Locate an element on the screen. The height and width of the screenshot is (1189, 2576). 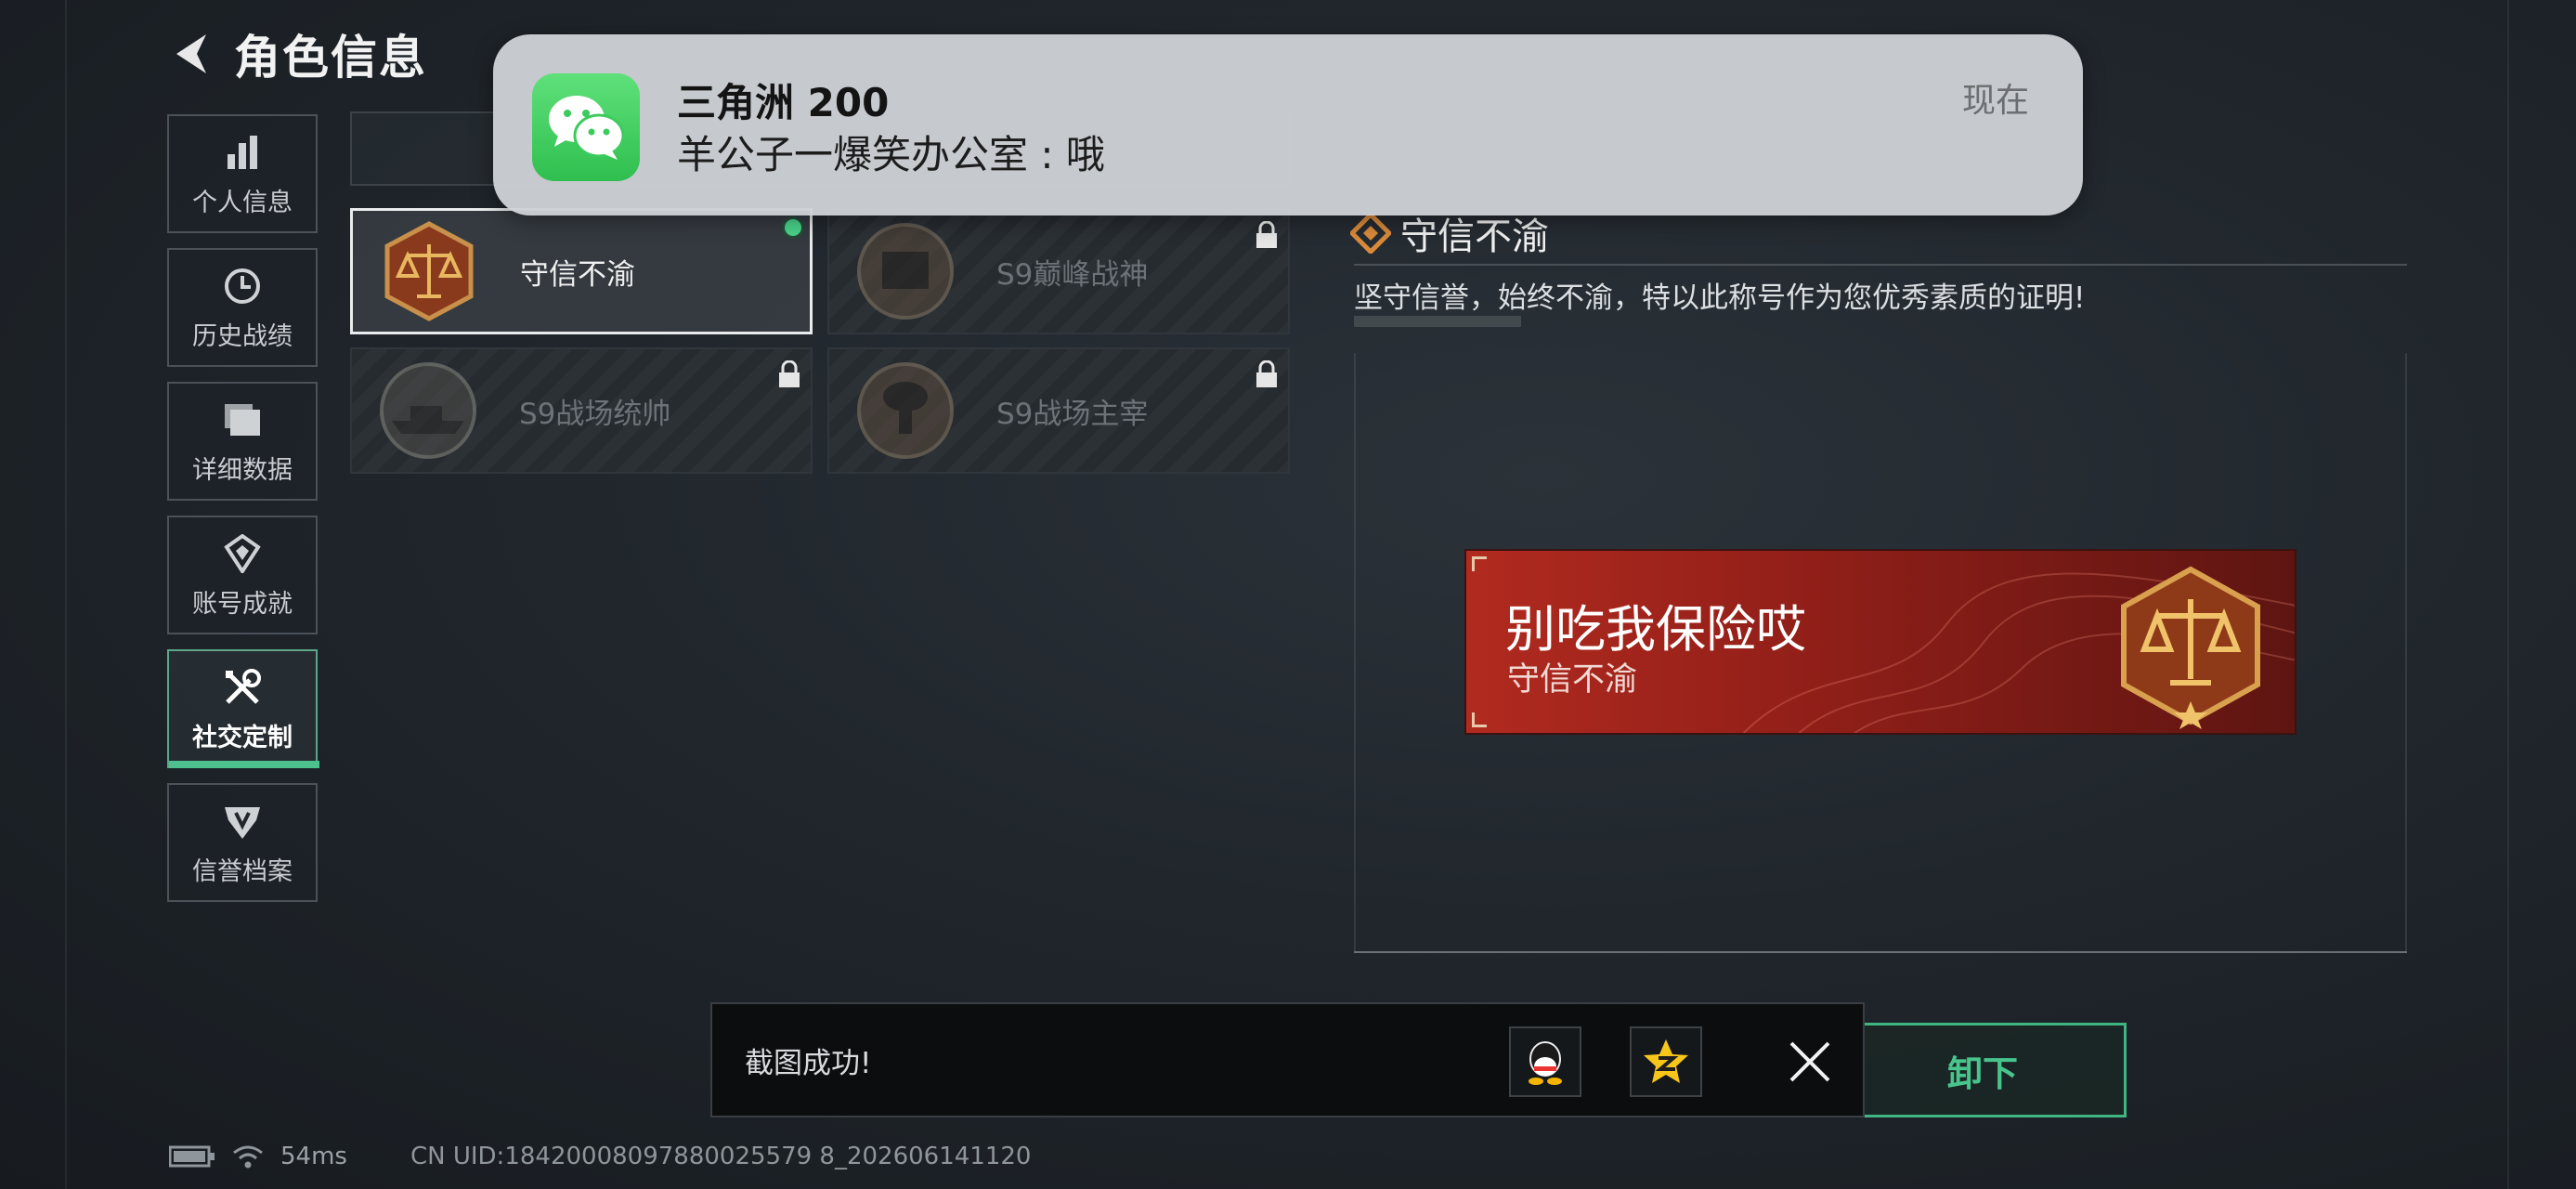
ping-value: 54ms is located at coordinates (314, 1156).